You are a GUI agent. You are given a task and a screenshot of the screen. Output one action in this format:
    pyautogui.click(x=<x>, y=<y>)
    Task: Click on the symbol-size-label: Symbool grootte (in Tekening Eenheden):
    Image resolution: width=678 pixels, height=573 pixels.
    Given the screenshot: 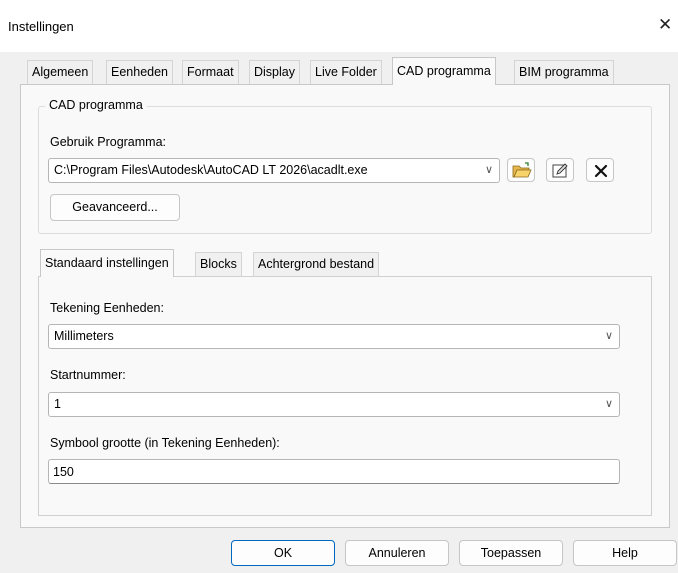 What is the action you would take?
    pyautogui.click(x=165, y=443)
    